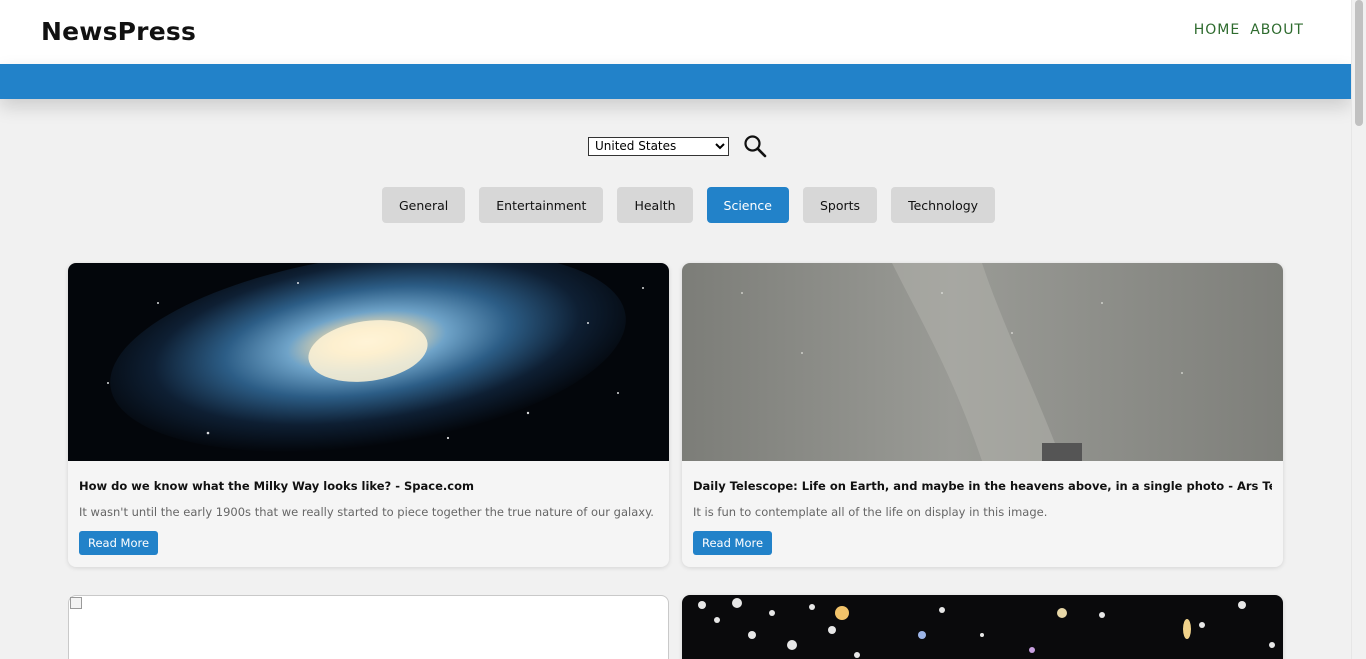 The width and height of the screenshot is (1366, 659). I want to click on hero-band, so click(675, 81).